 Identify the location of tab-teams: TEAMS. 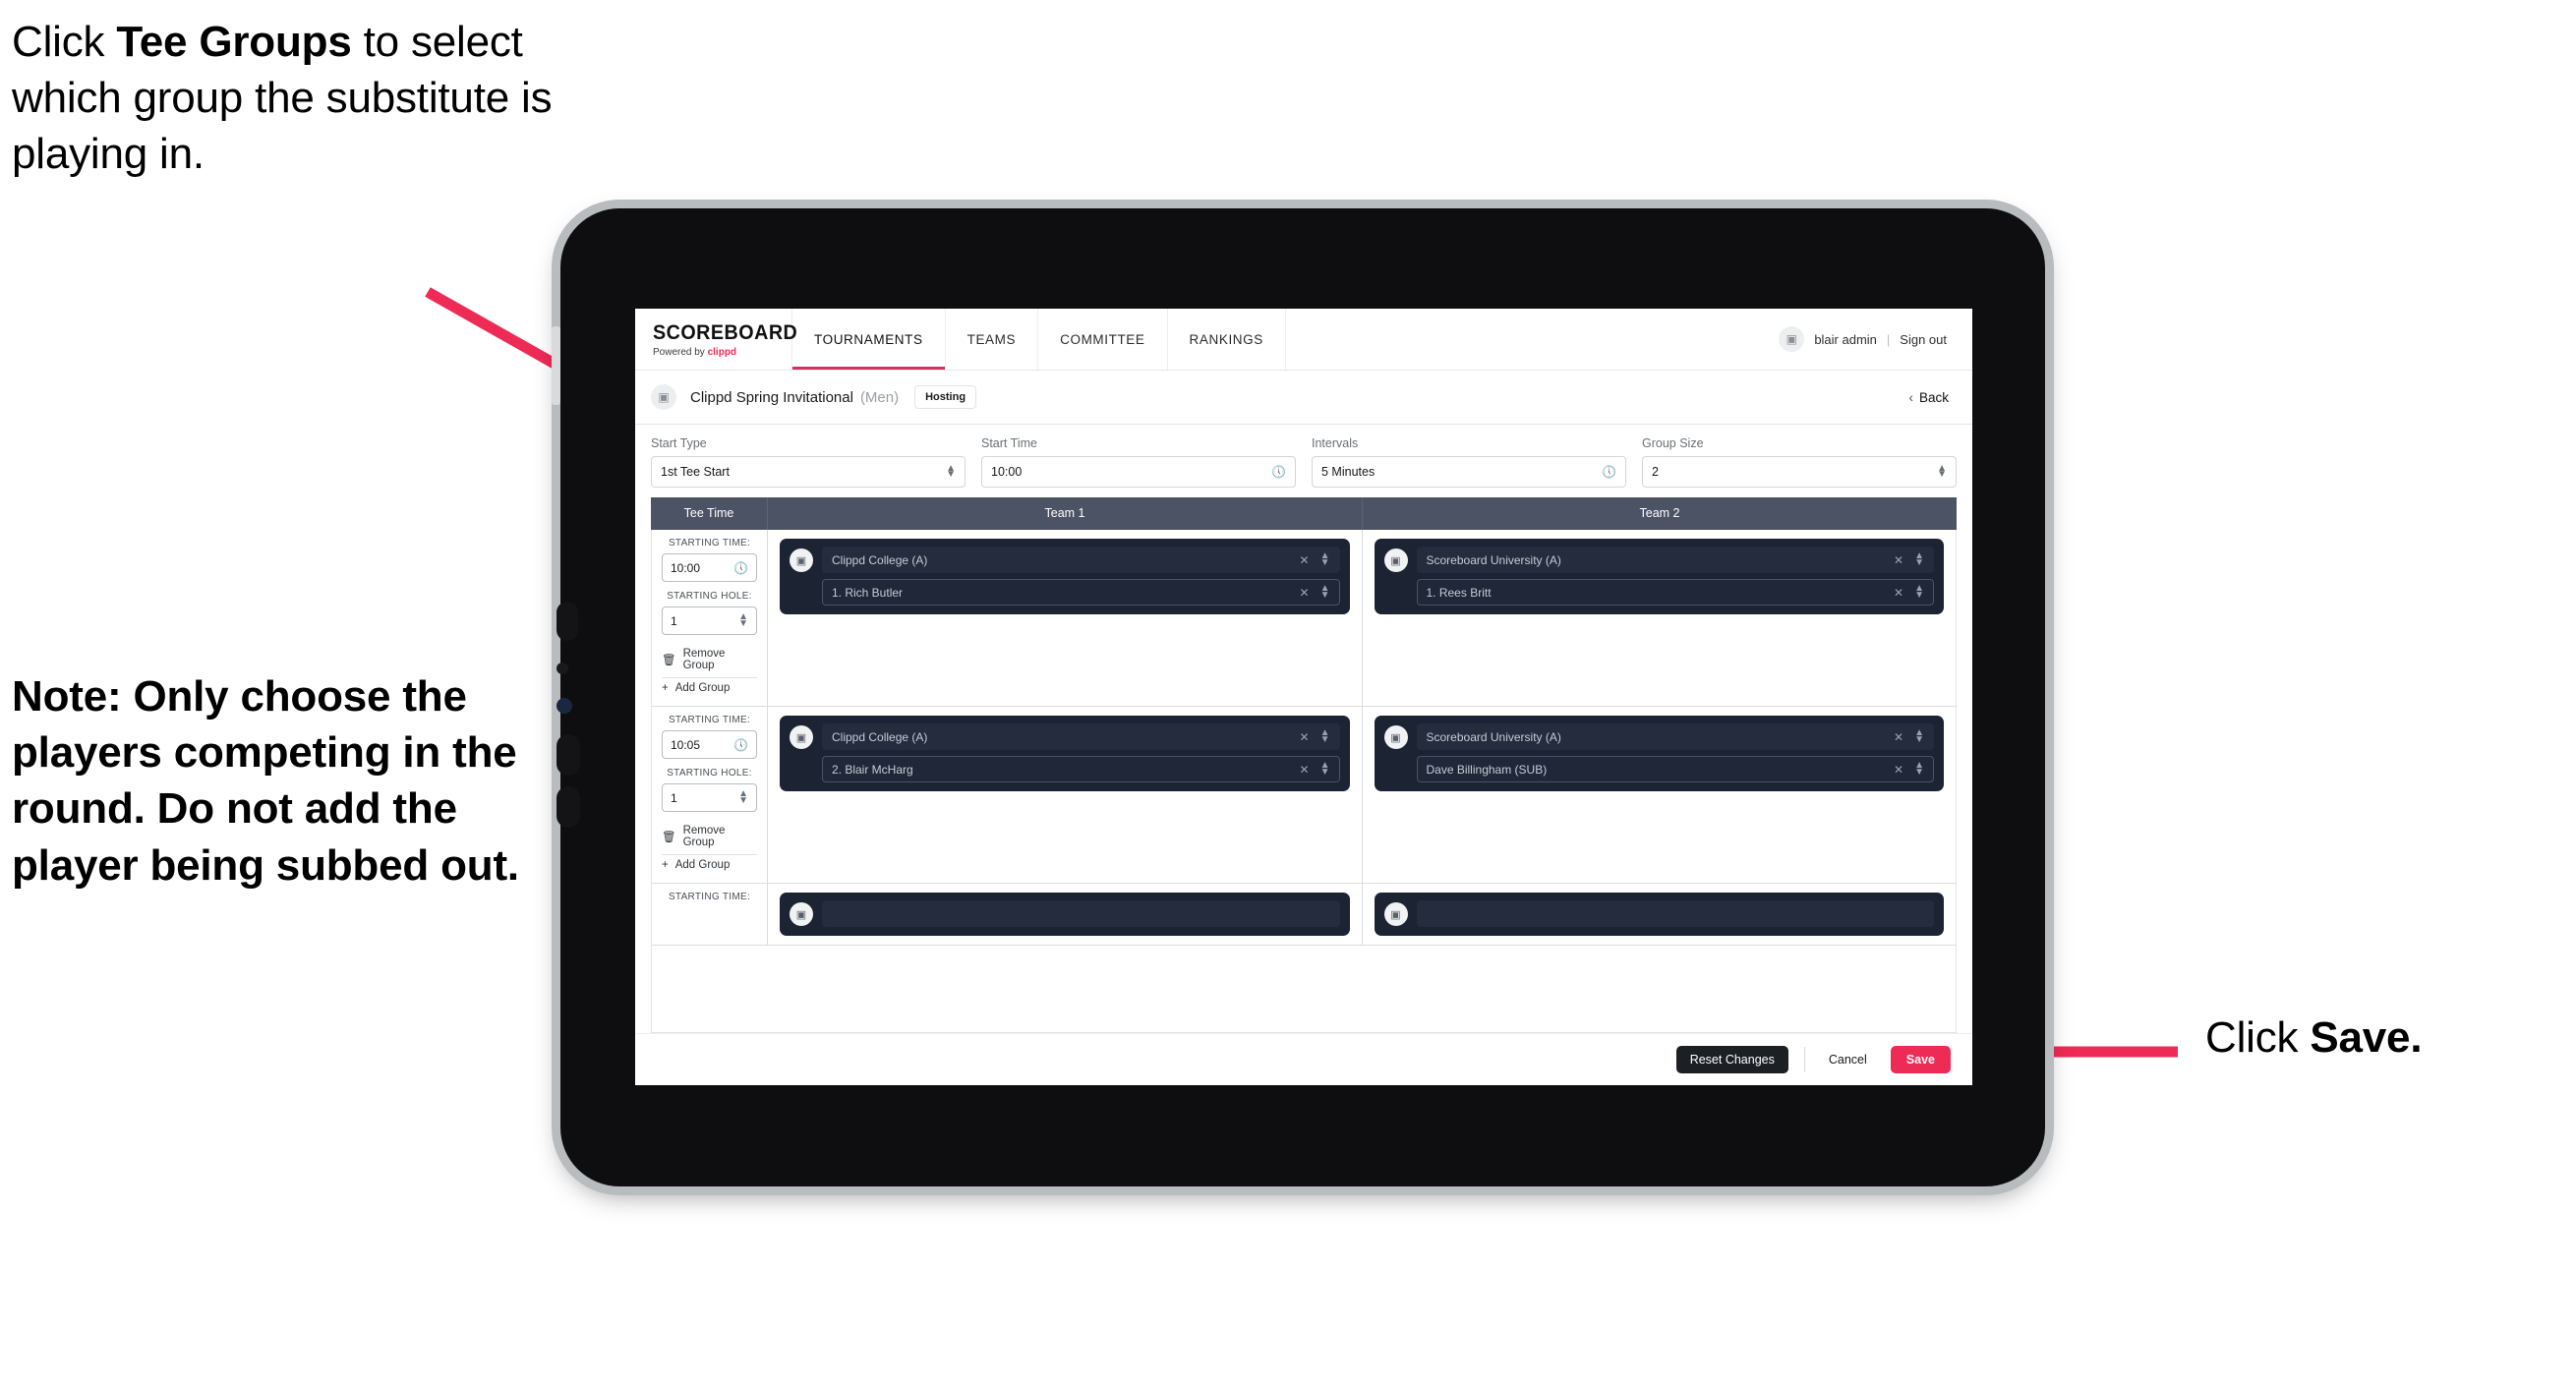
(992, 340).